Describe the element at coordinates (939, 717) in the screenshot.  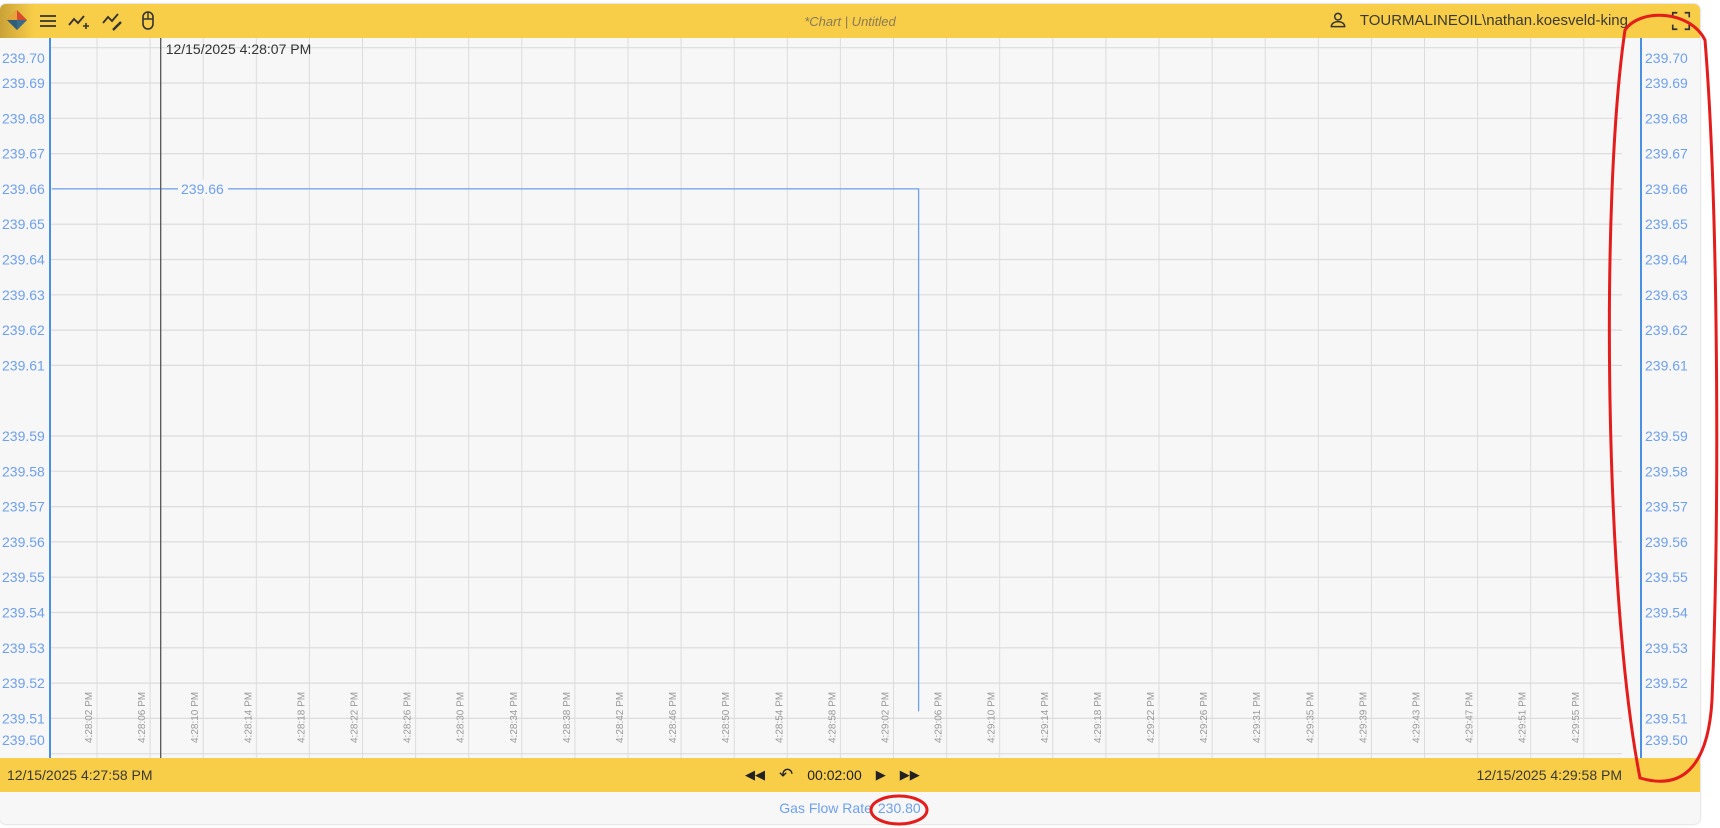
I see `x-axis-tick-label: 4:29:06 PM` at that location.